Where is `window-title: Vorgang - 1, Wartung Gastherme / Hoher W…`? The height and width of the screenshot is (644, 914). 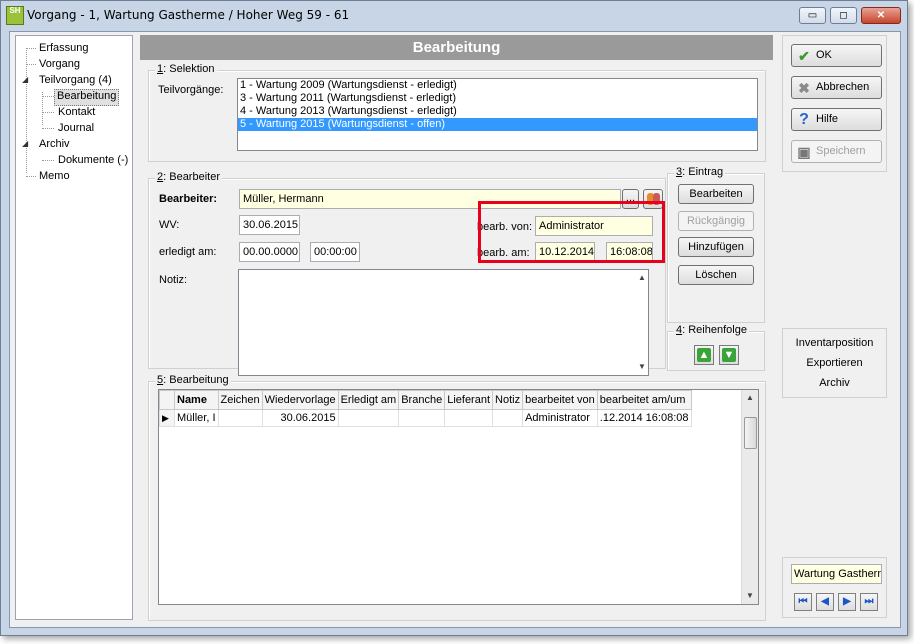 window-title: Vorgang - 1, Wartung Gastherme / Hoher W… is located at coordinates (188, 15).